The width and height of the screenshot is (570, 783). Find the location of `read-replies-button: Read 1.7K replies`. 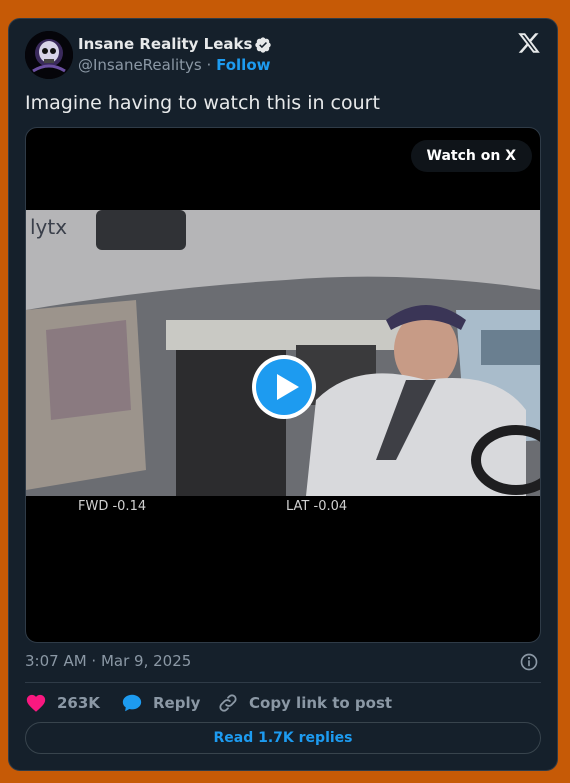

read-replies-button: Read 1.7K replies is located at coordinates (283, 738).